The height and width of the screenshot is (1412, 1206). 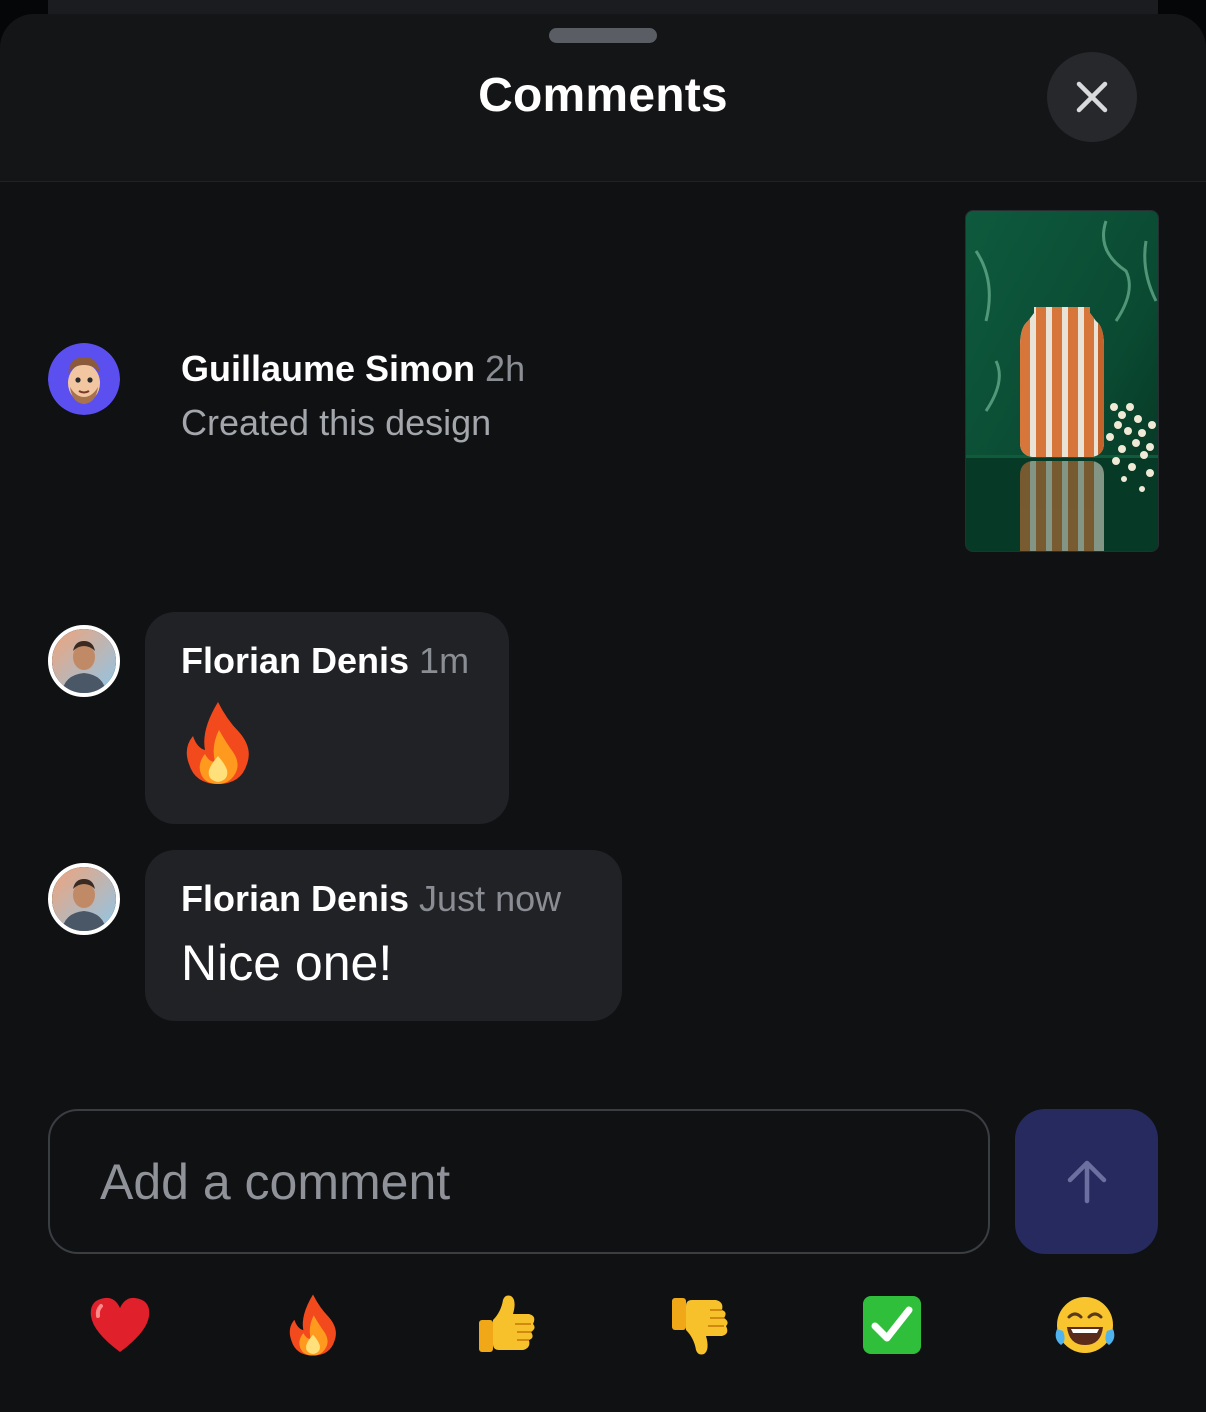 I want to click on timestamp: Just now, so click(x=490, y=898).